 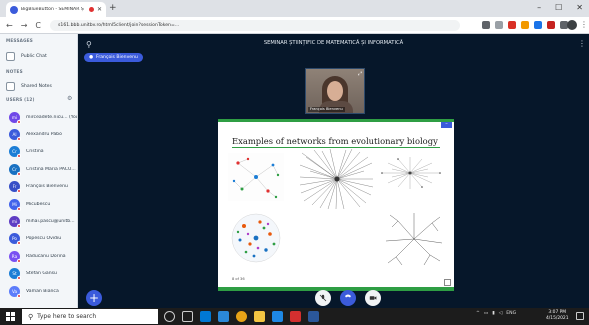 What do you see at coordinates (557, 316) in the screenshot?
I see `clock: 3:07 PM 4/15/2021` at bounding box center [557, 316].